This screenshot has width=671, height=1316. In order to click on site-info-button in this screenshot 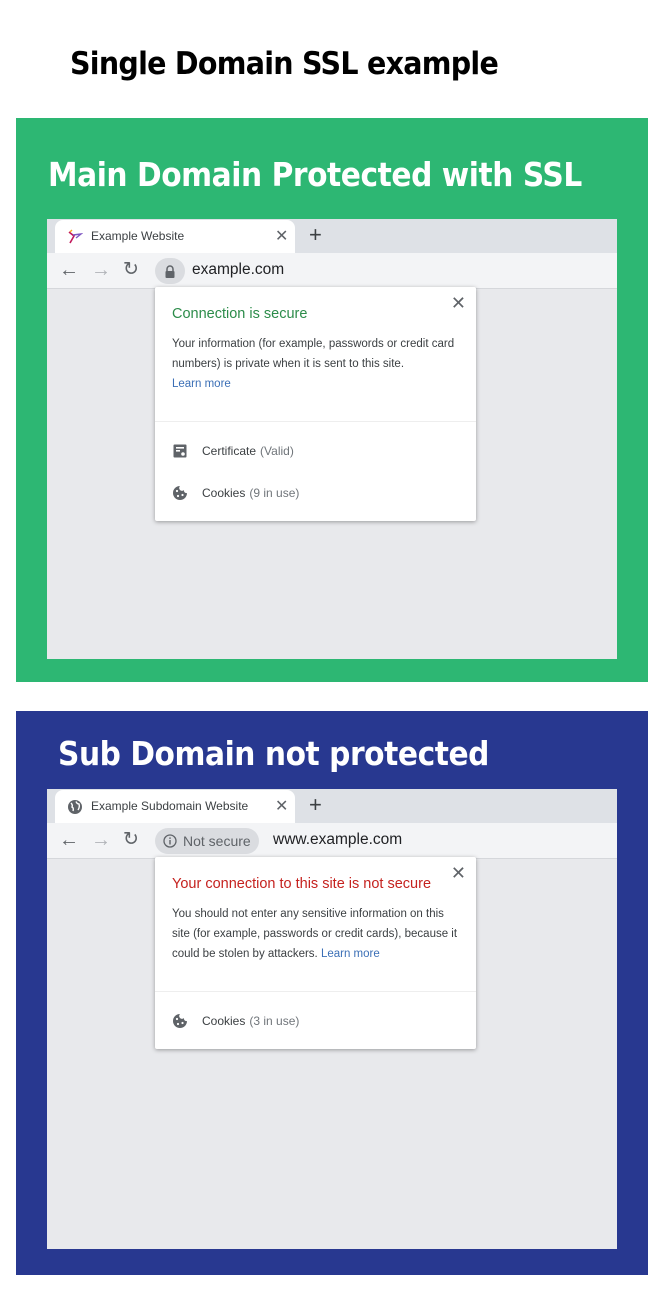, I will do `click(170, 271)`.